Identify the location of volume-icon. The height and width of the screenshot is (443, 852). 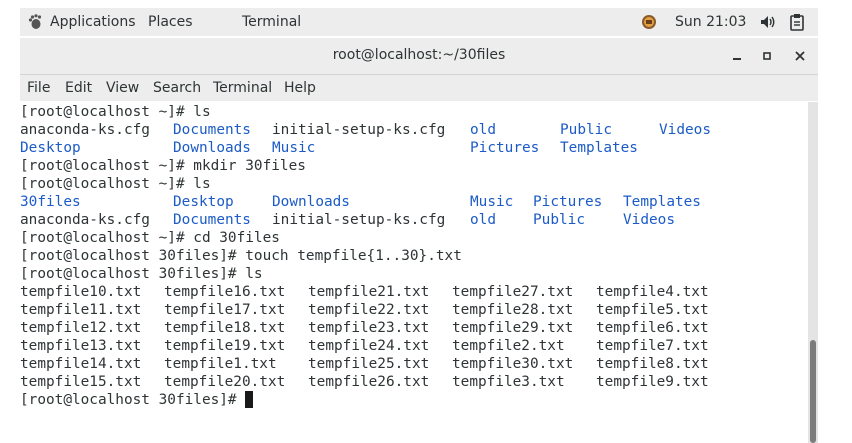
(768, 22).